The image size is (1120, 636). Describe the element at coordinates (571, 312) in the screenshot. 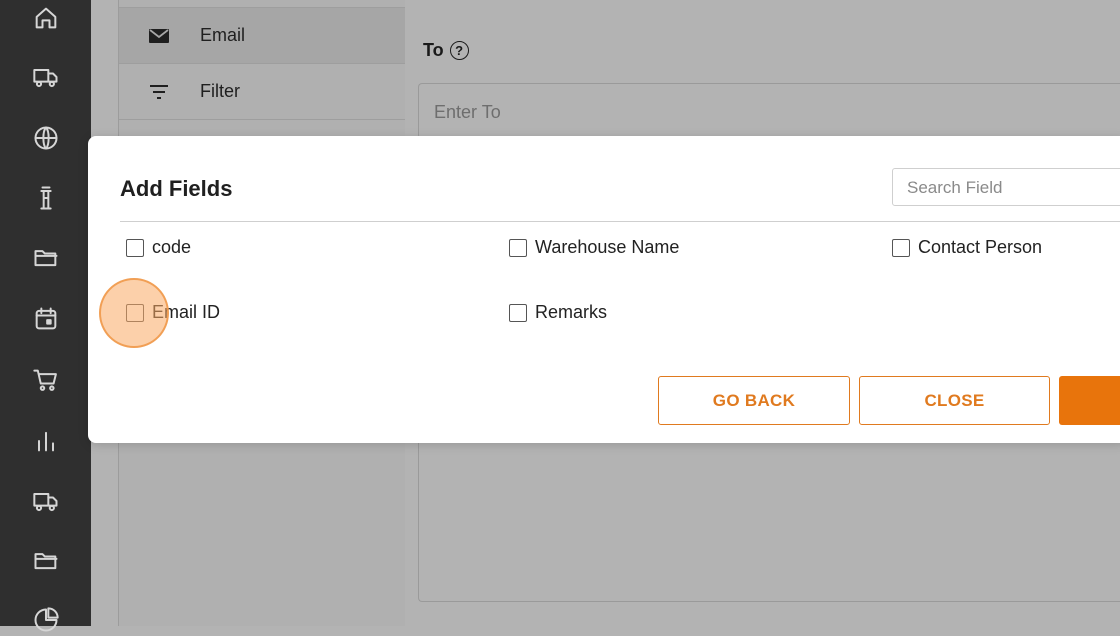

I see `field-label: Remarks` at that location.